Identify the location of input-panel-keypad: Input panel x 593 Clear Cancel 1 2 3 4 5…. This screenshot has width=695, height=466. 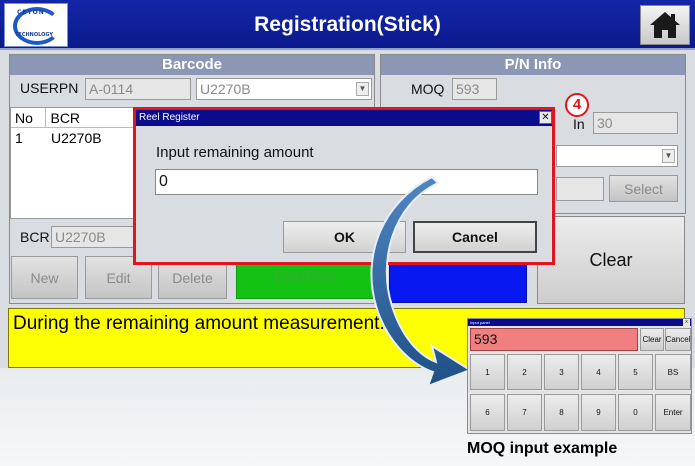
(579, 376).